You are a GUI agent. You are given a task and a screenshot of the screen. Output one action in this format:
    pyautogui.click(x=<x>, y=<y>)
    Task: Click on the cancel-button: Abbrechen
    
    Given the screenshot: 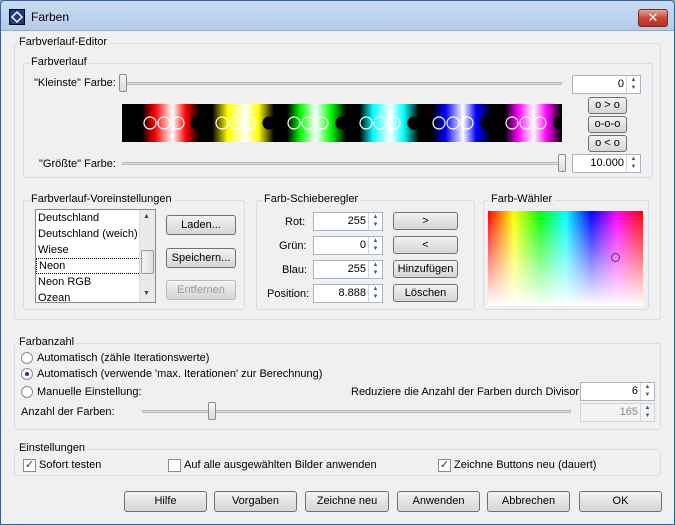 What is the action you would take?
    pyautogui.click(x=528, y=501)
    